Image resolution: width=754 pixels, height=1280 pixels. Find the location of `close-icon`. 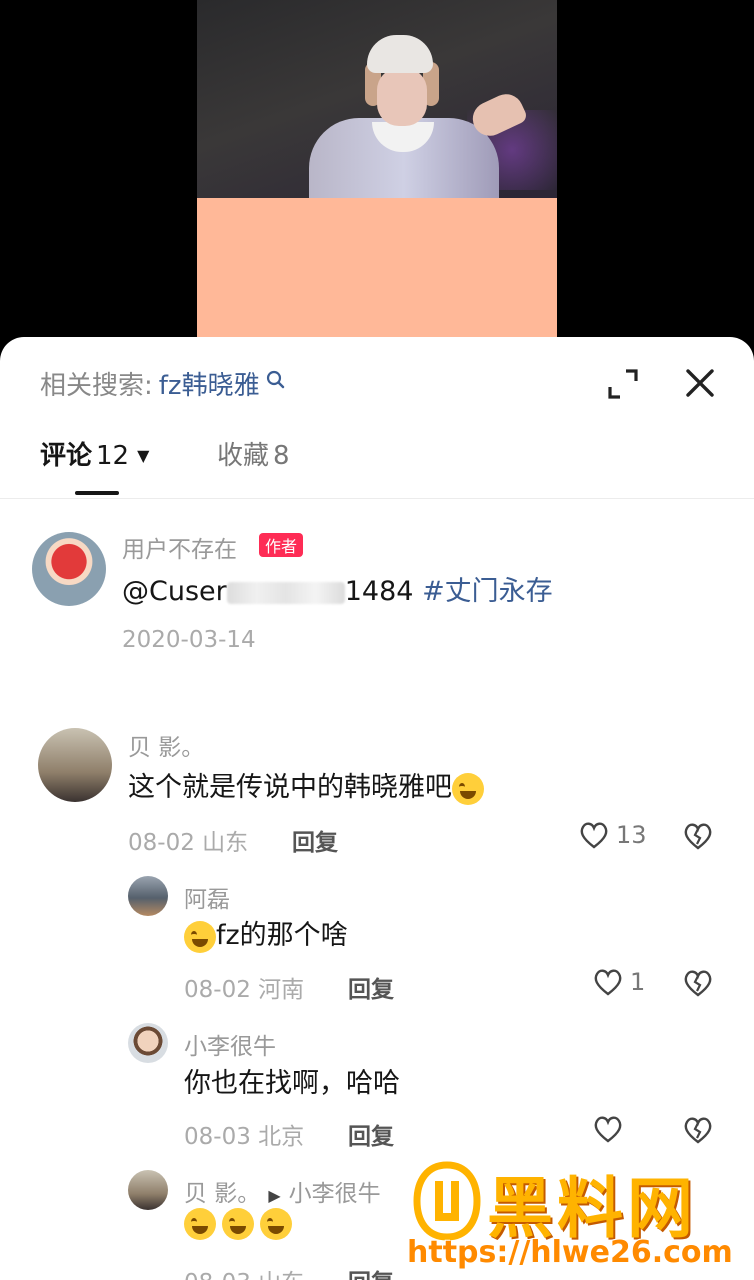

close-icon is located at coordinates (700, 383).